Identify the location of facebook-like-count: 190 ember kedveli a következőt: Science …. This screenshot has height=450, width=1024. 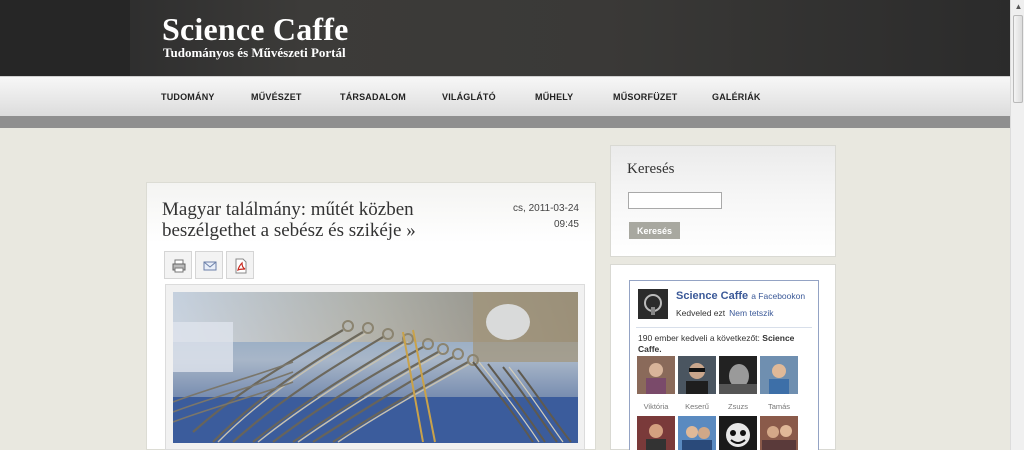
(727, 344).